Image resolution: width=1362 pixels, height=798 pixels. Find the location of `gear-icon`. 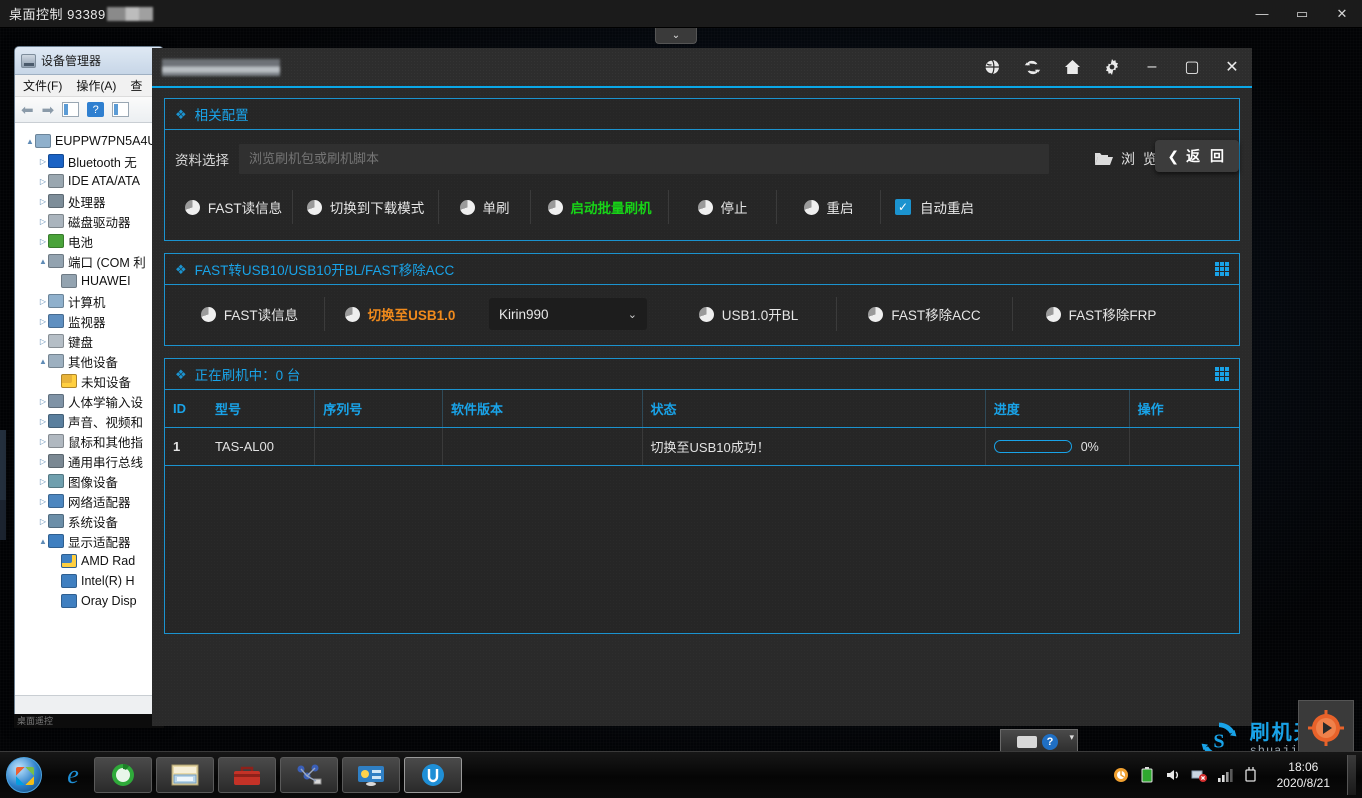

gear-icon is located at coordinates (1112, 67).